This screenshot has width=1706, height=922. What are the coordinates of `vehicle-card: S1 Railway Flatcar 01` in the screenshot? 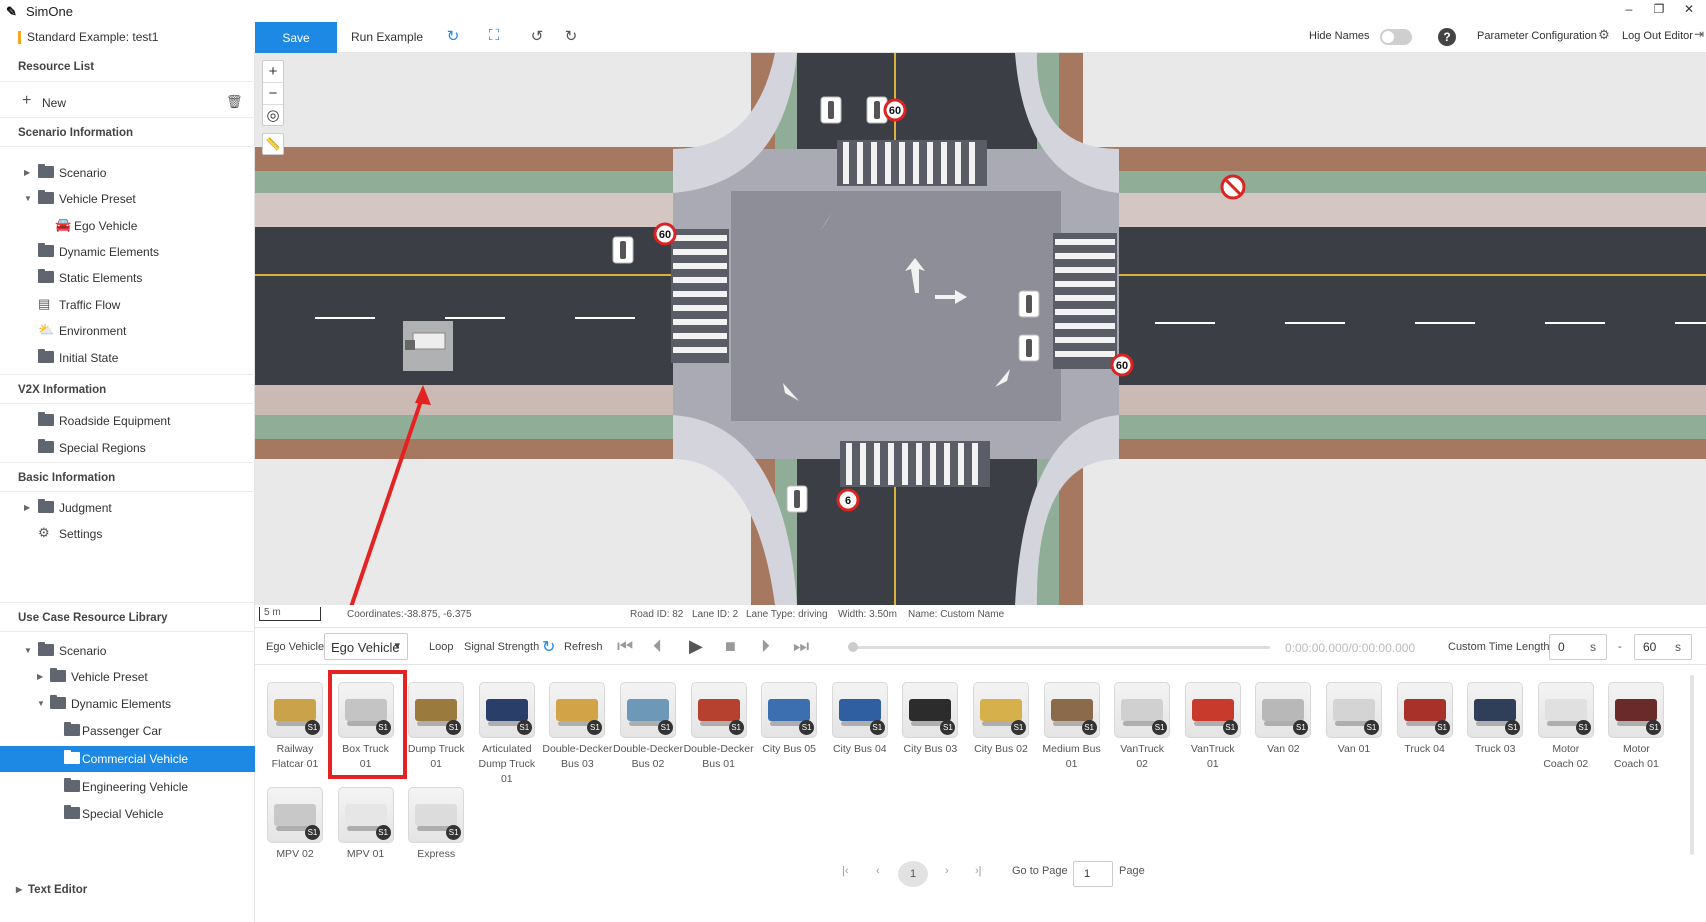 It's located at (295, 731).